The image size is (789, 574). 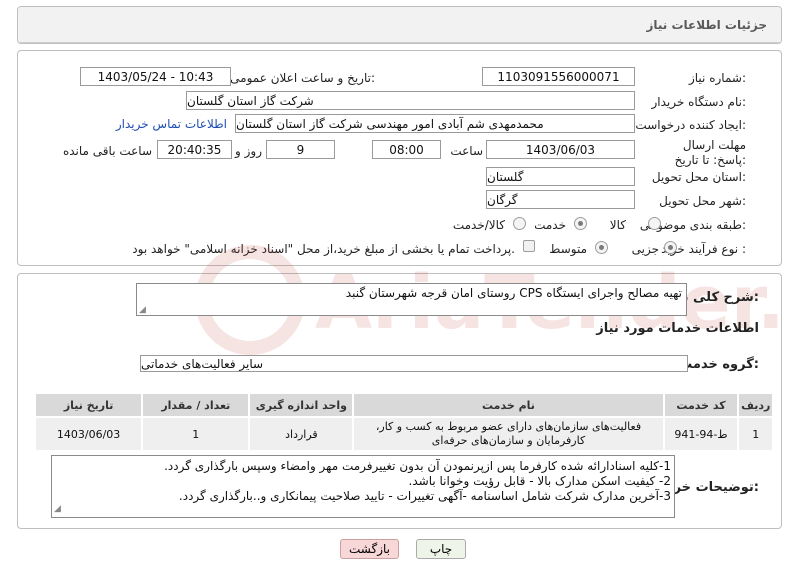 What do you see at coordinates (719, 364) in the screenshot?
I see `service-group-label: گروه خدمت:` at bounding box center [719, 364].